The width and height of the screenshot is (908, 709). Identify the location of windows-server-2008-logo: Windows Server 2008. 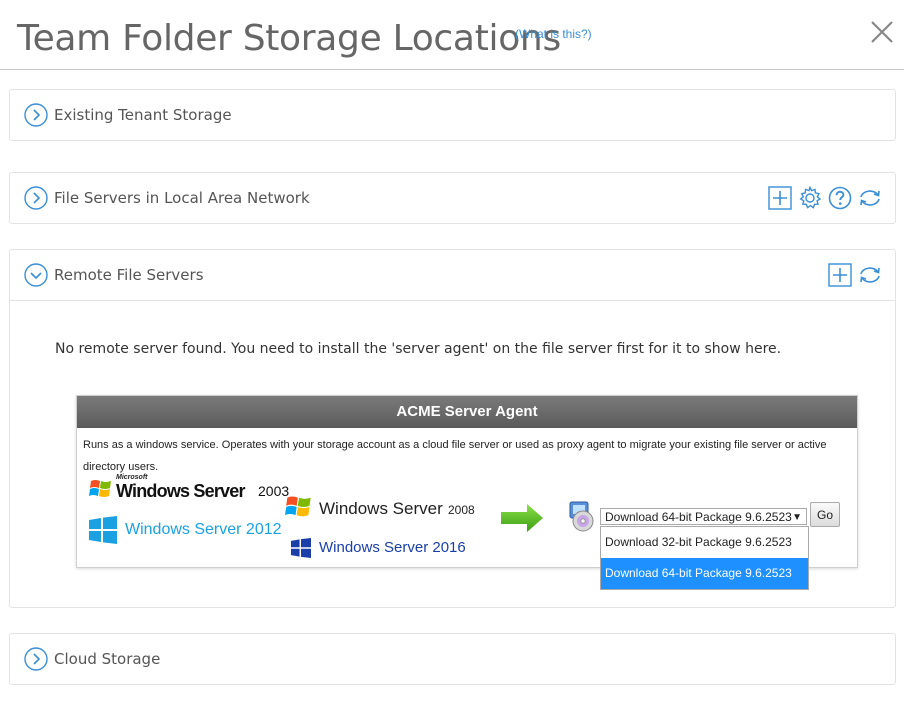
(385, 509).